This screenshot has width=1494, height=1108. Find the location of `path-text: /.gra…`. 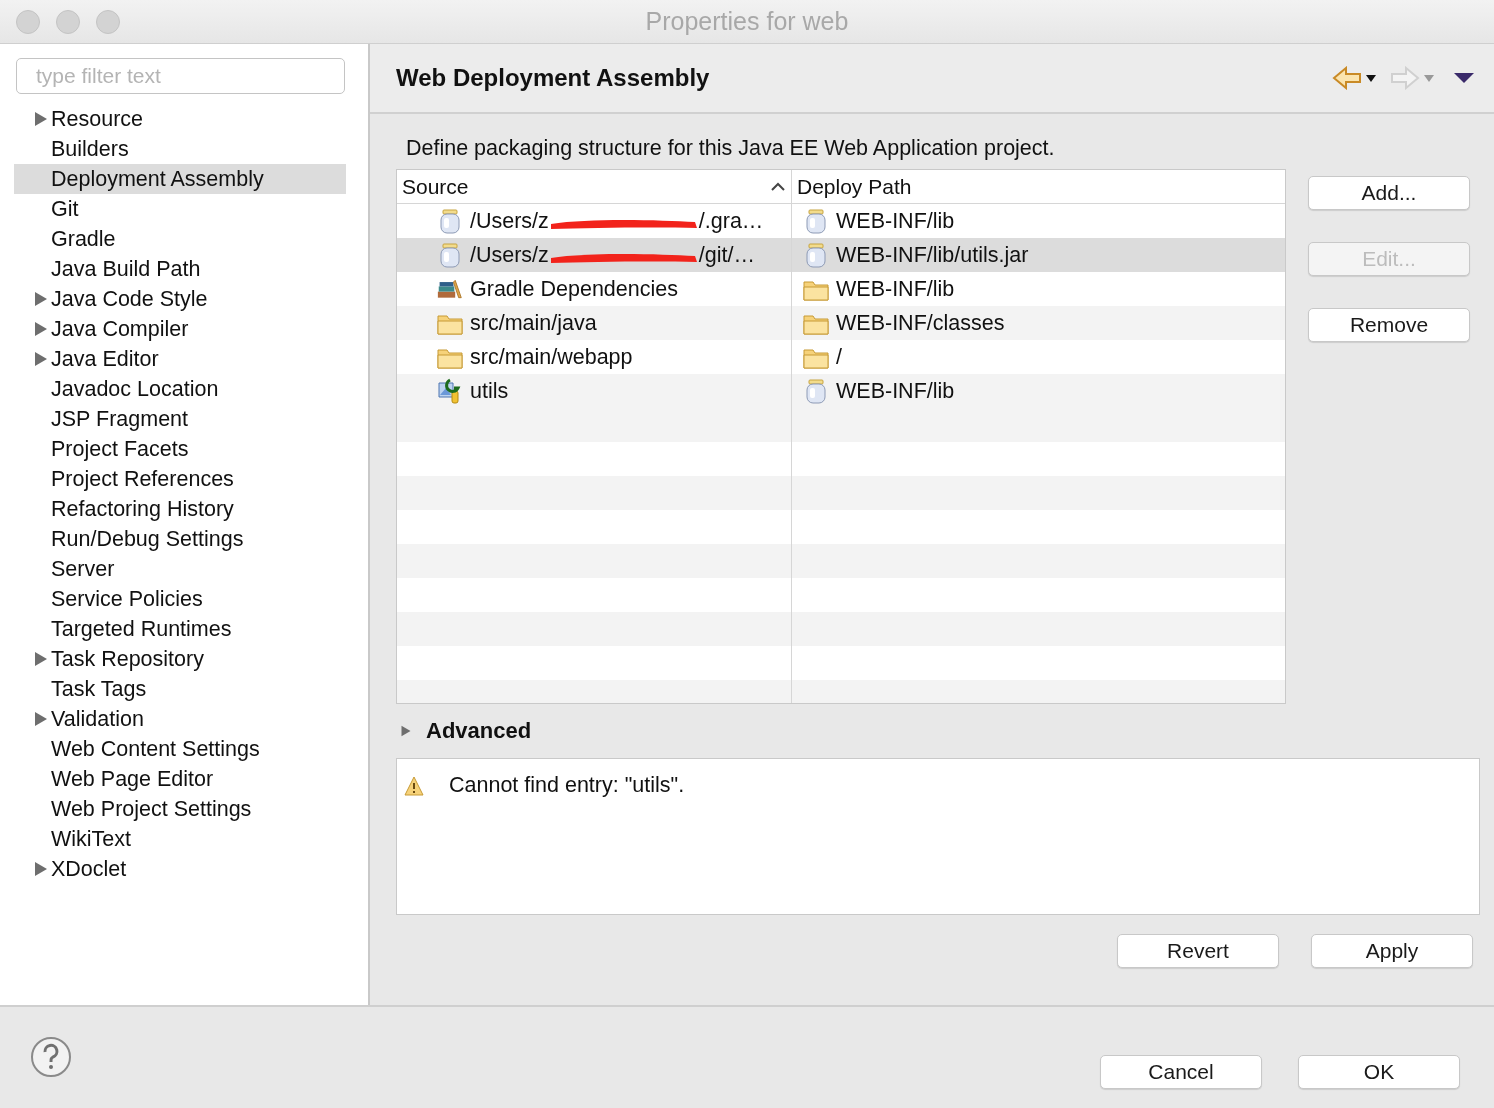

path-text: /.gra… is located at coordinates (731, 221).